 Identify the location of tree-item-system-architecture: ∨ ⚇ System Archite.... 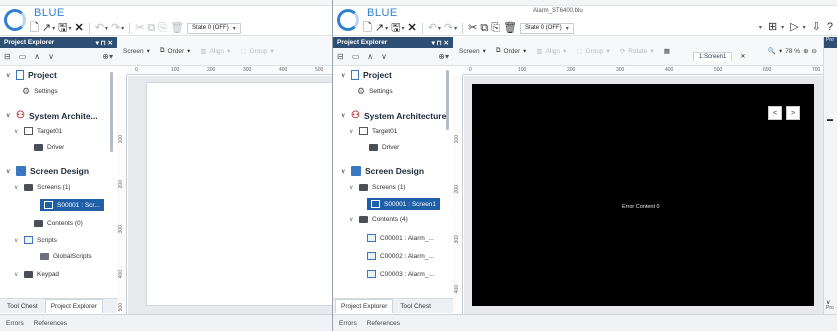
(52, 115).